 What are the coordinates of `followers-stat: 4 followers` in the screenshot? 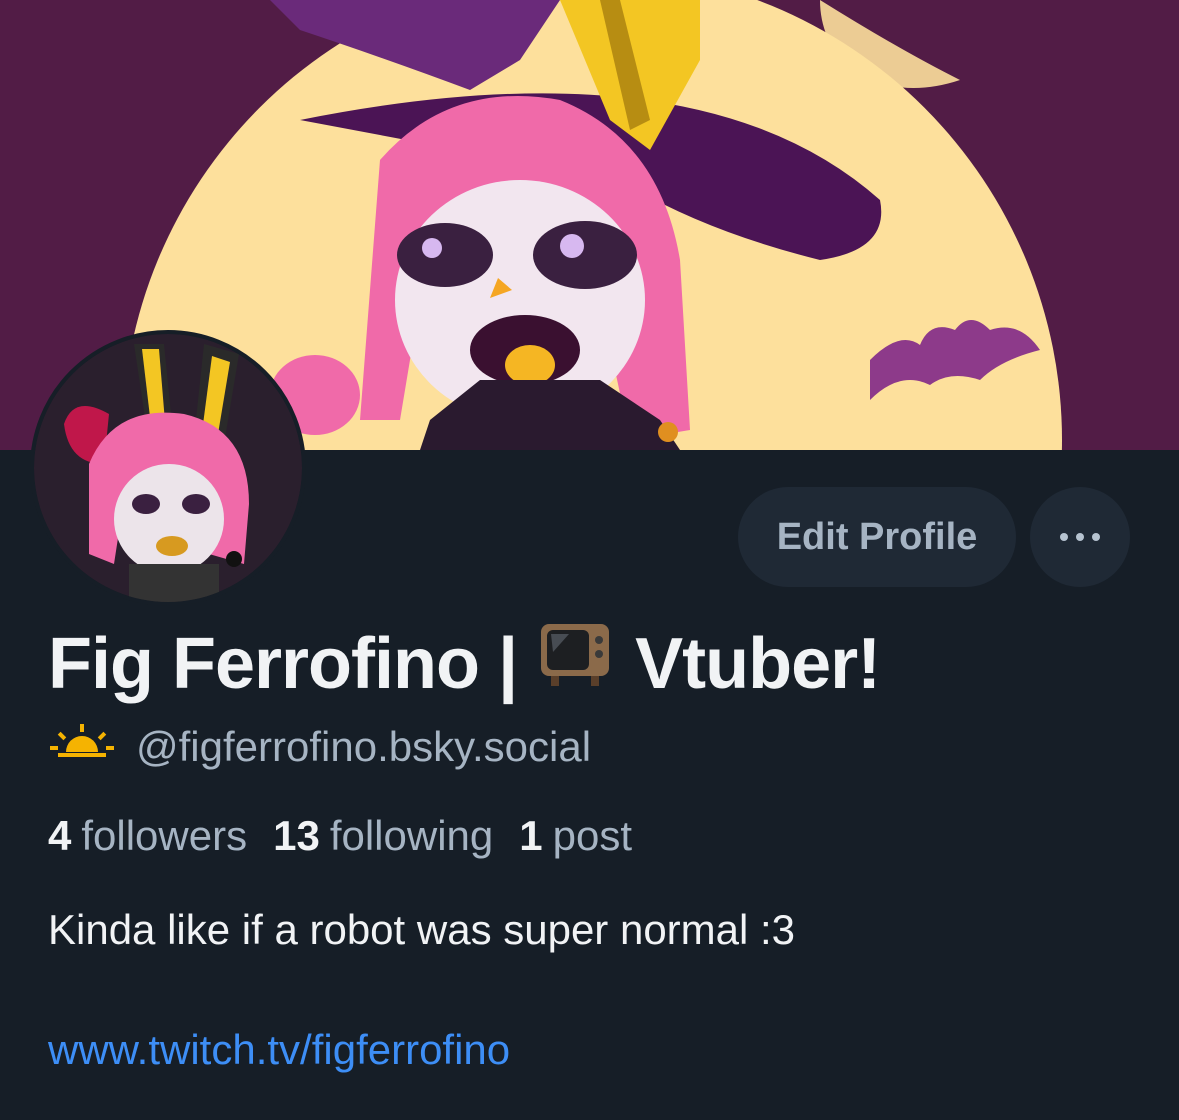 It's located at (147, 836).